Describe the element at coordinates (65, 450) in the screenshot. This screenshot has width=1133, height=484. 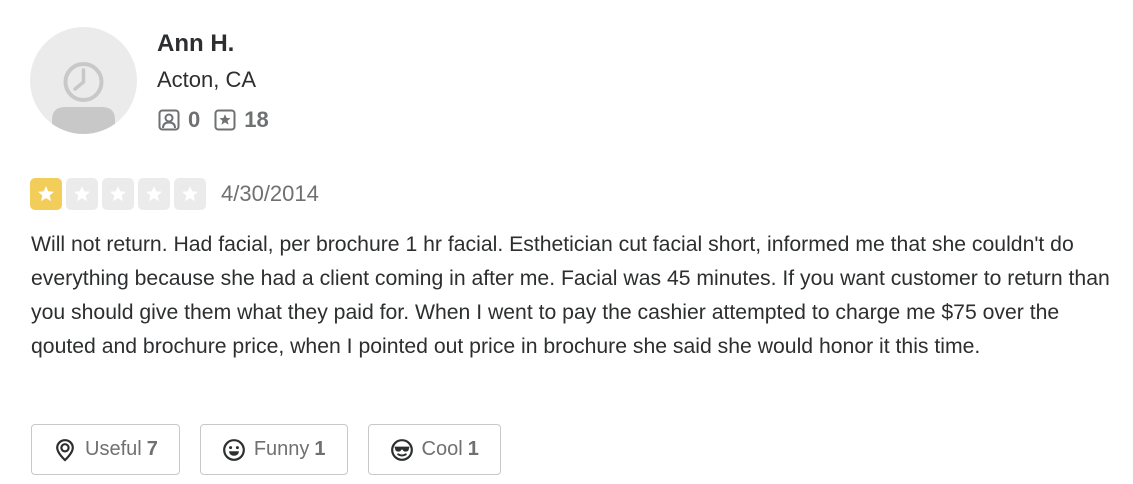
I see `lightbulb-icon` at that location.